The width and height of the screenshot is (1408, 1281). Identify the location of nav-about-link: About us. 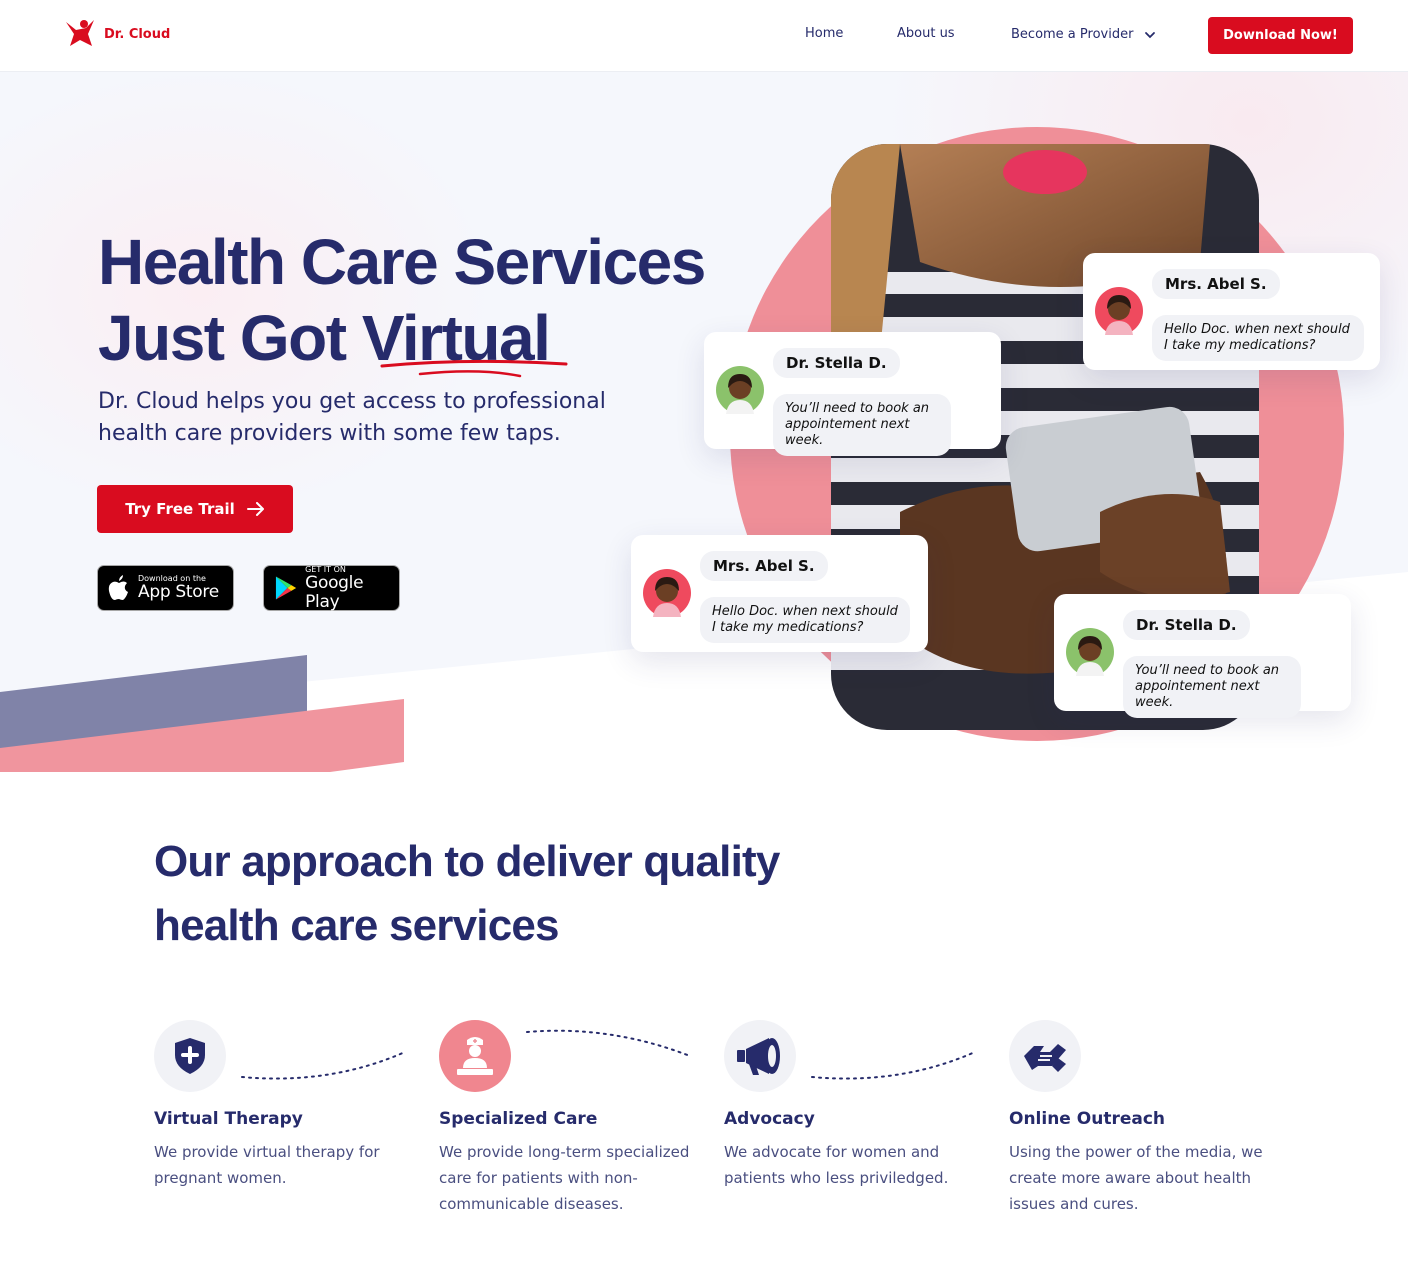
(926, 33).